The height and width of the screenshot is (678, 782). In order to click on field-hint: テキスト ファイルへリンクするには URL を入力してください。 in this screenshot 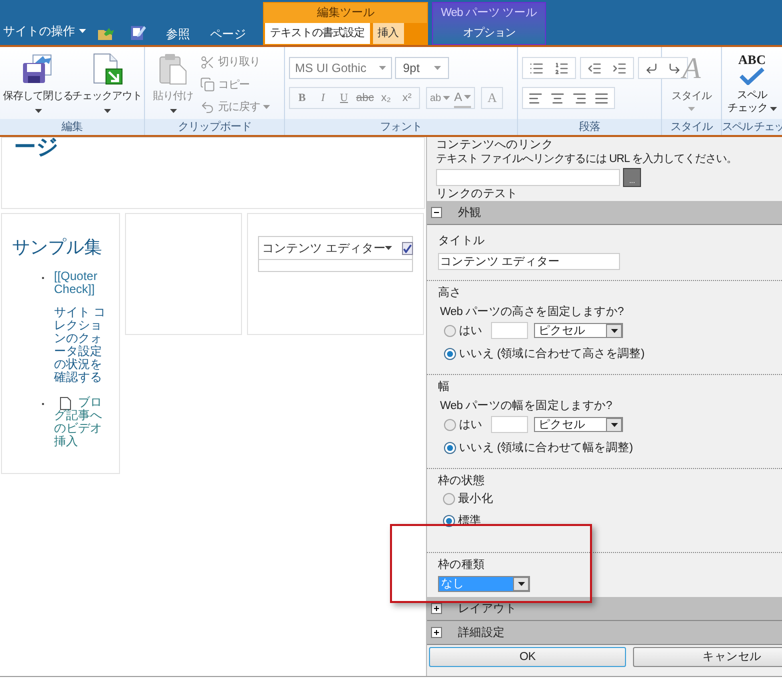, I will do `click(587, 159)`.